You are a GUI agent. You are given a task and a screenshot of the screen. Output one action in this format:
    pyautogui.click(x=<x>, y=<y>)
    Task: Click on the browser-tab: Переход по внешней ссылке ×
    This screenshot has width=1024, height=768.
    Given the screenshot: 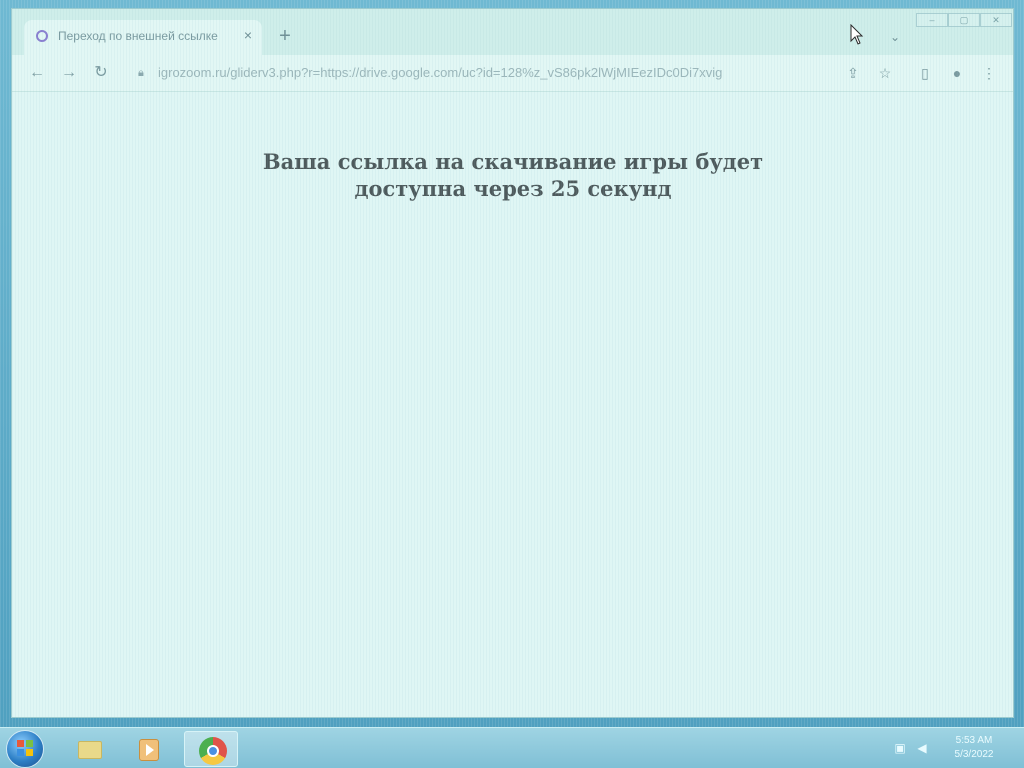 What is the action you would take?
    pyautogui.click(x=143, y=37)
    